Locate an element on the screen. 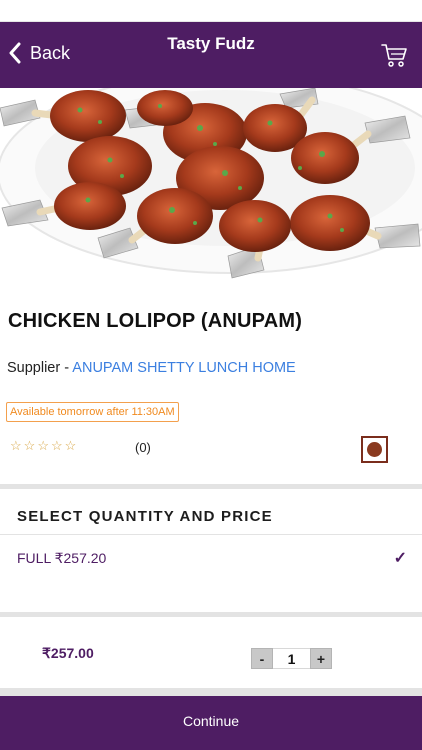 The height and width of the screenshot is (750, 422). quantity-value: 1 is located at coordinates (291, 658).